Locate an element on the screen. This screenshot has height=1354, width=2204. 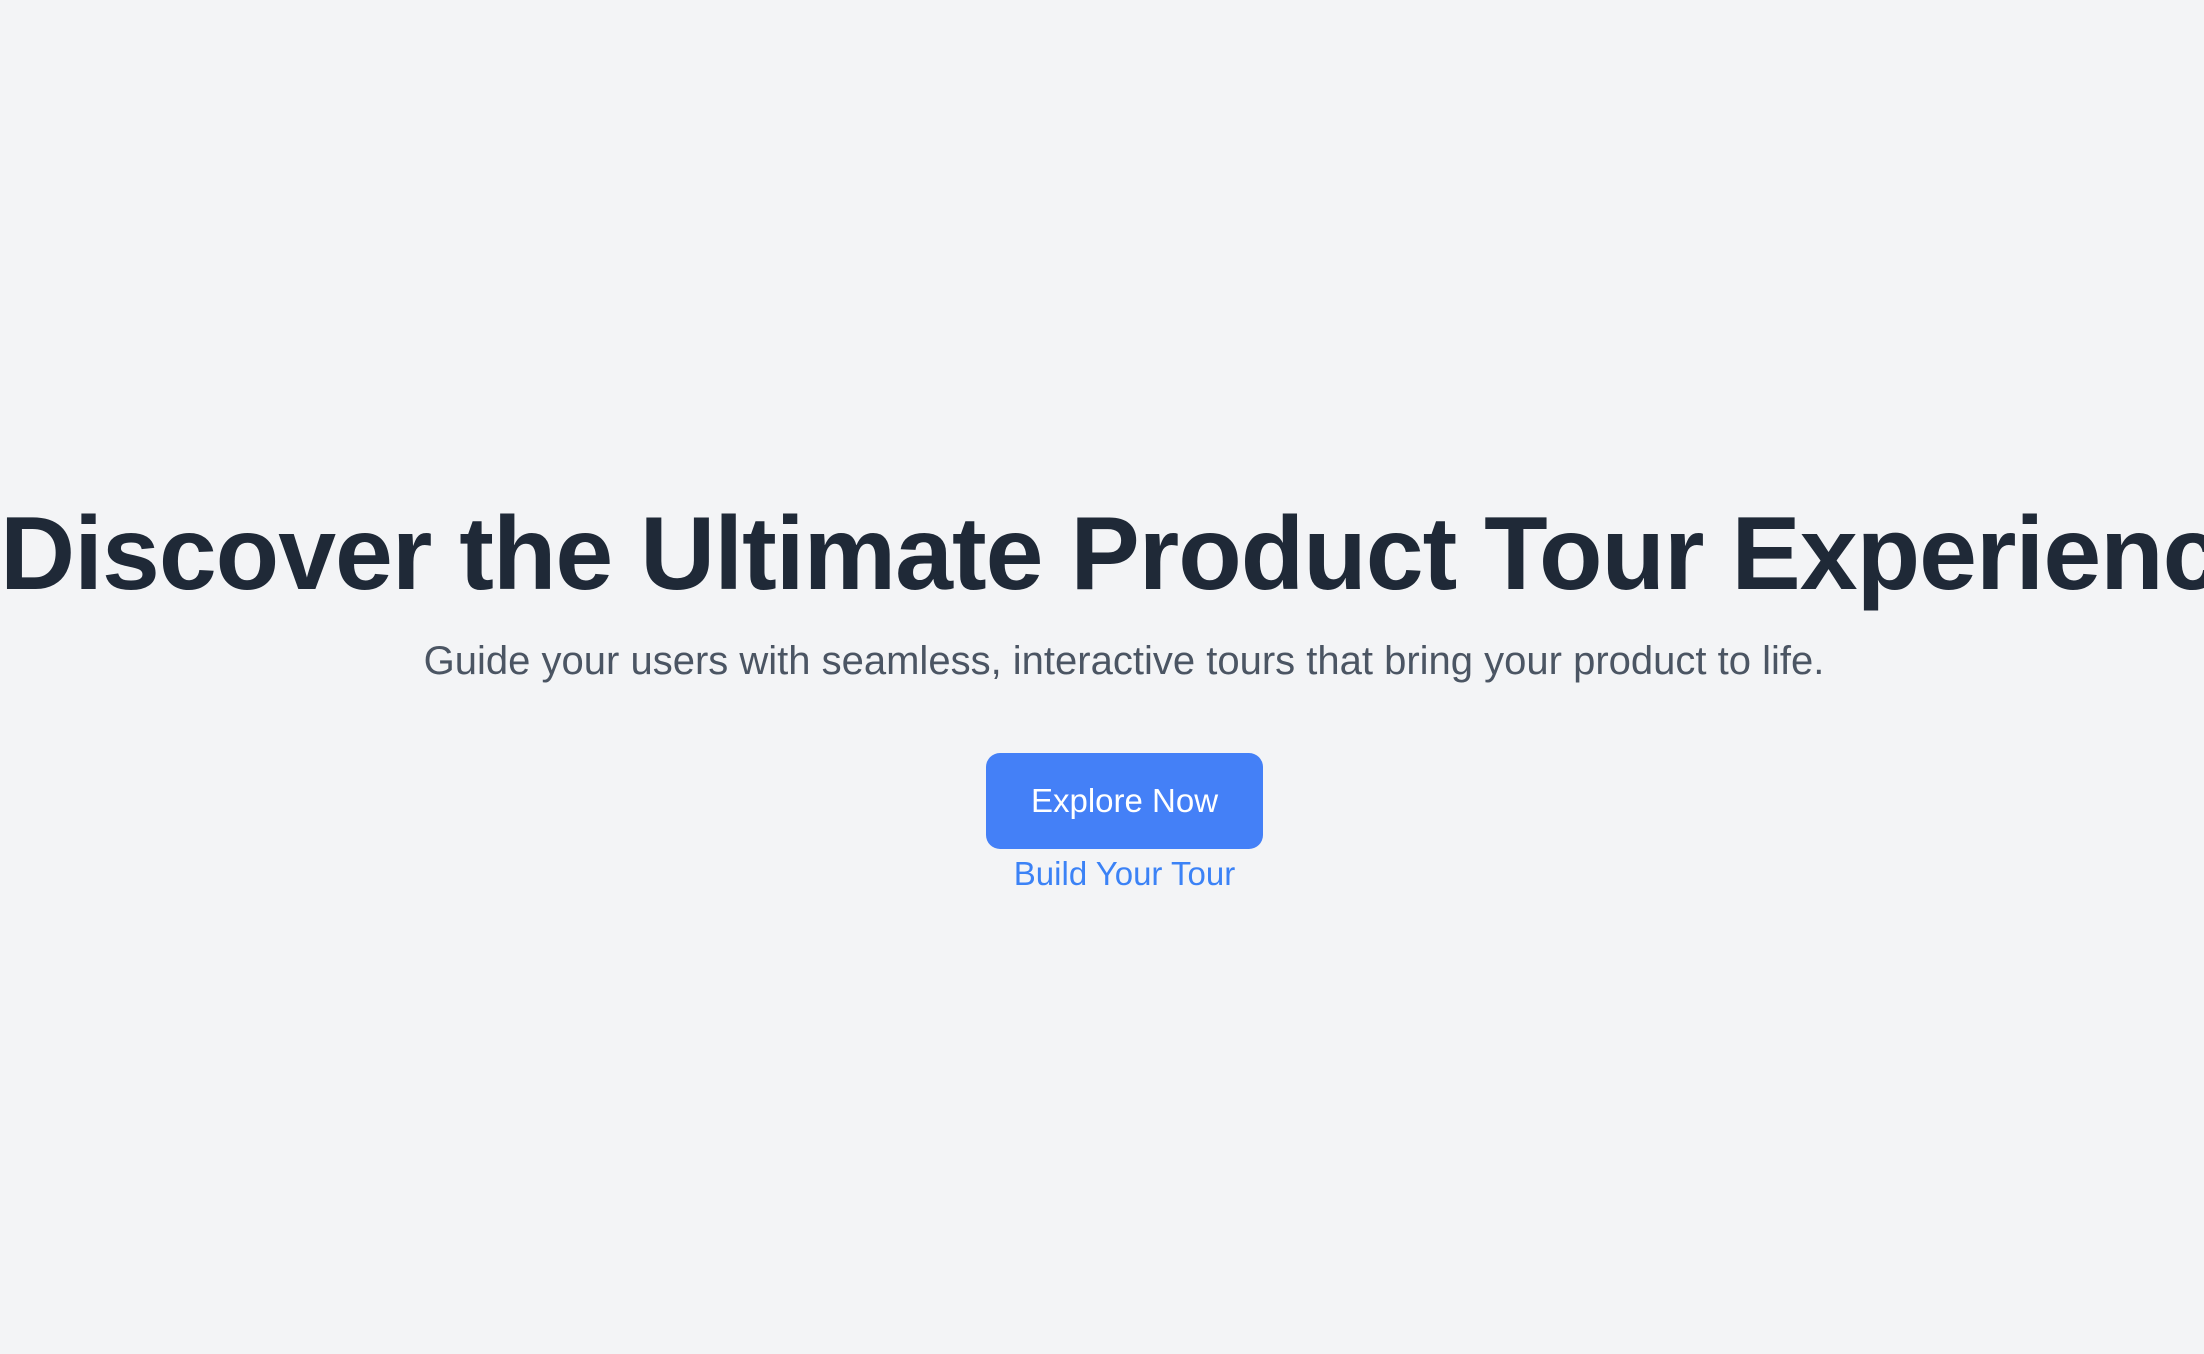
explore-now-button: Explore Now is located at coordinates (1124, 801).